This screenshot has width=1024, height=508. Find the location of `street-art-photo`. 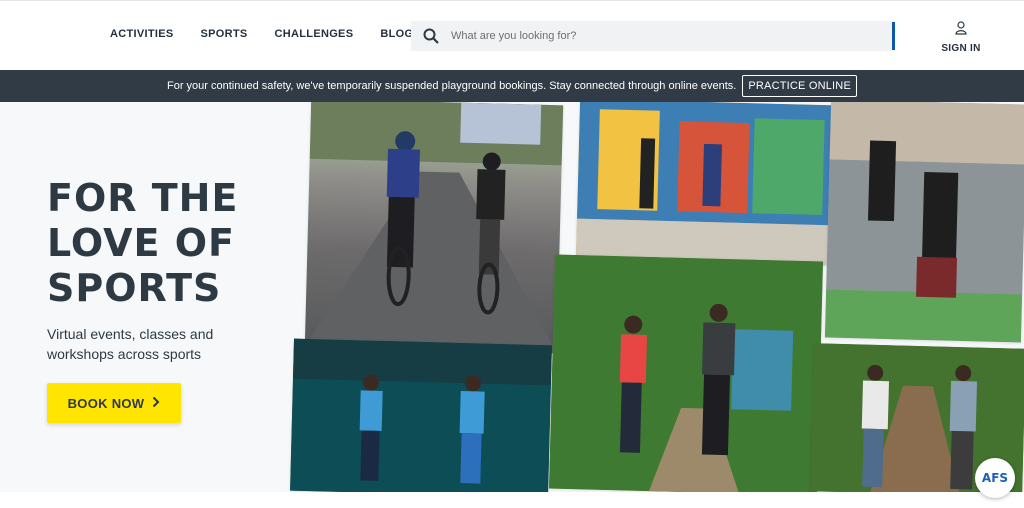

street-art-photo is located at coordinates (706, 184).